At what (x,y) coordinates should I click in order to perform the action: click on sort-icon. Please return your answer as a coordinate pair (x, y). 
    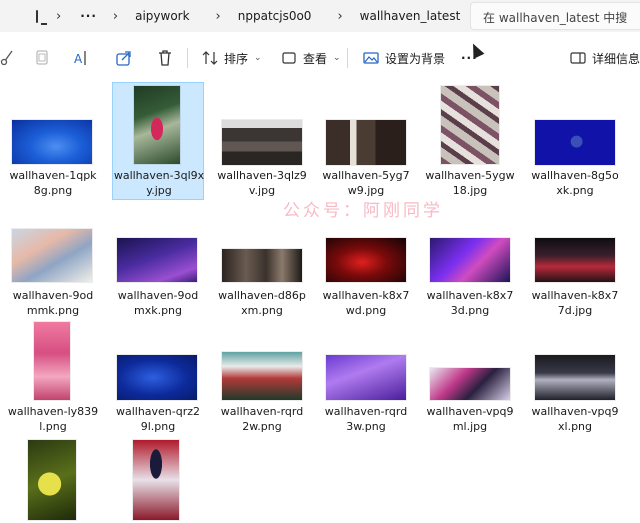
    Looking at the image, I should click on (210, 58).